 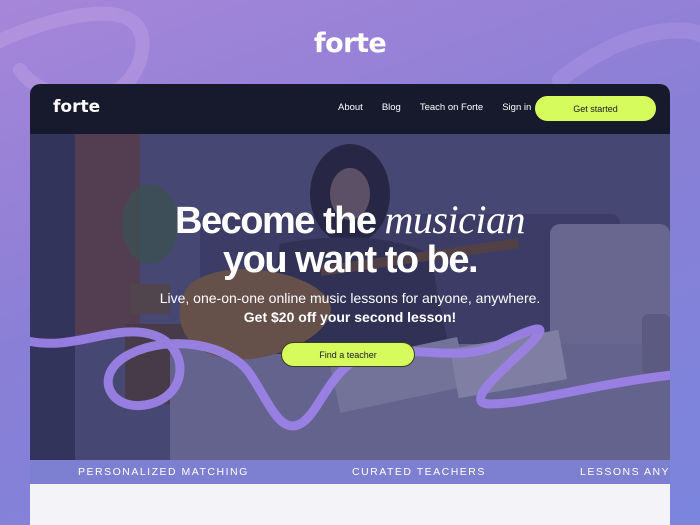 What do you see at coordinates (625, 472) in the screenshot?
I see `ticker-item: LESSONS ANYTI` at bounding box center [625, 472].